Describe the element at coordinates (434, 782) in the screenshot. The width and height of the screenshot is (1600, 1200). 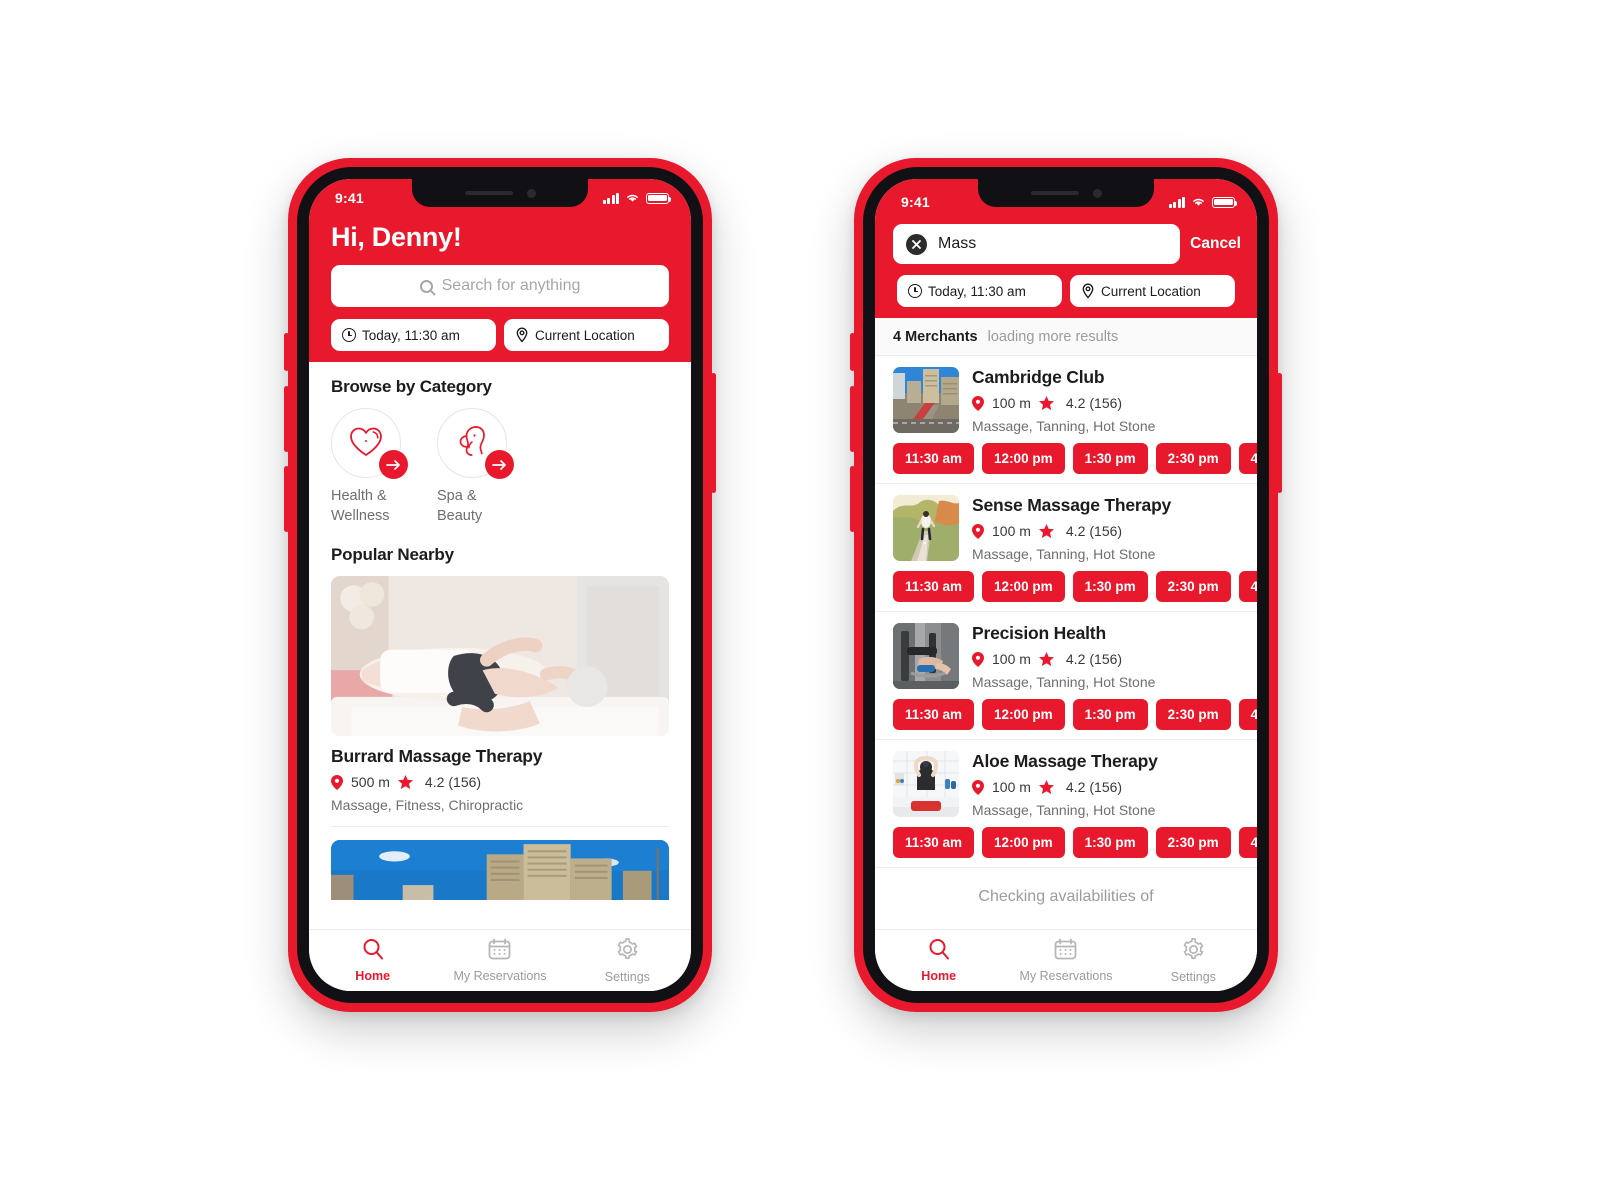
I see `card-rating: 4.2` at that location.